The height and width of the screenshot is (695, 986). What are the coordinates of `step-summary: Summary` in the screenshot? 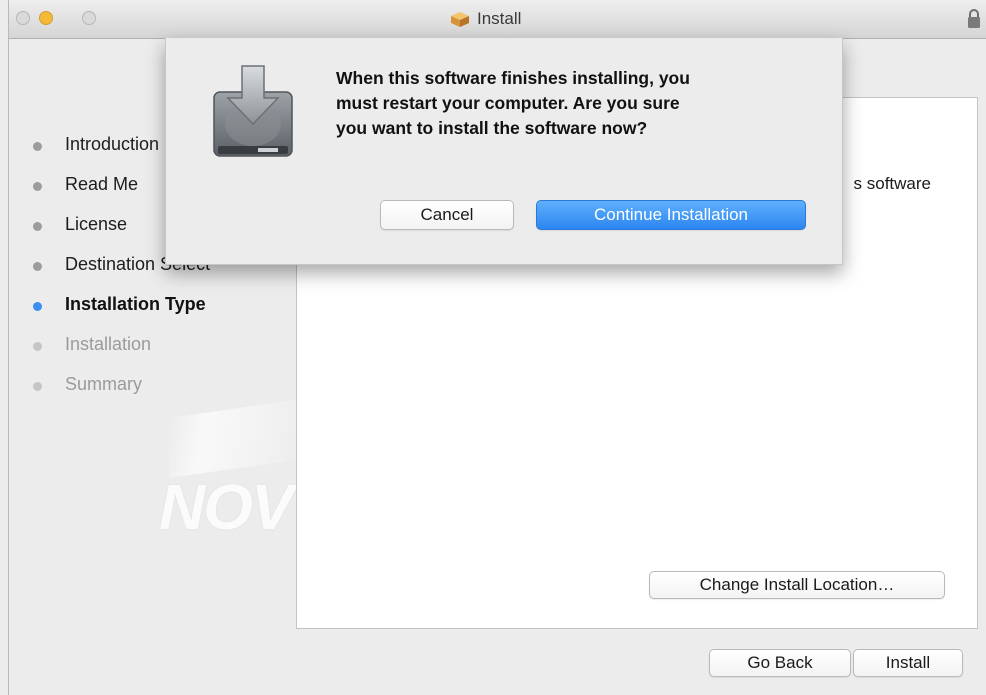 It's located at (104, 384).